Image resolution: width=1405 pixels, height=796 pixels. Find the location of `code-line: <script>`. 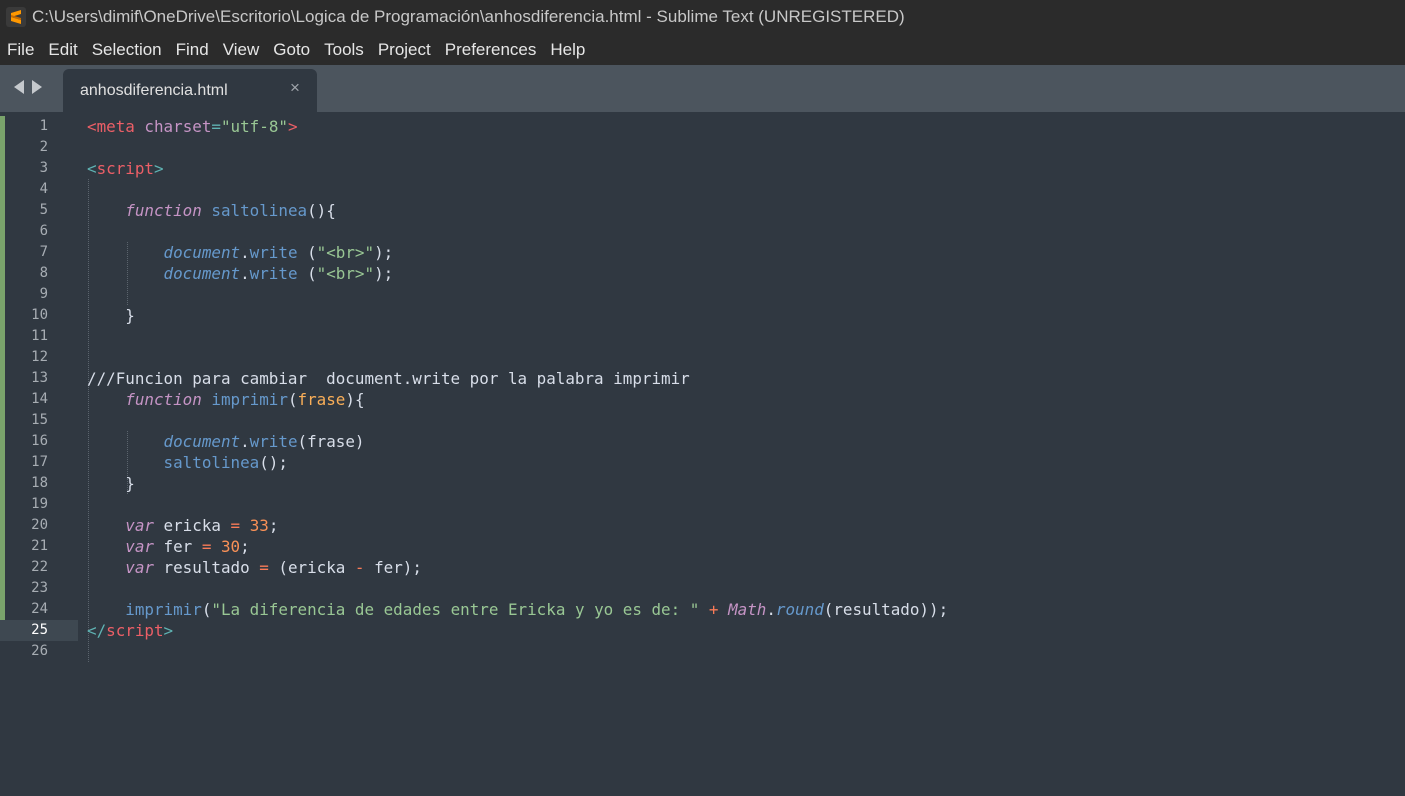

code-line: <script> is located at coordinates (517, 168).